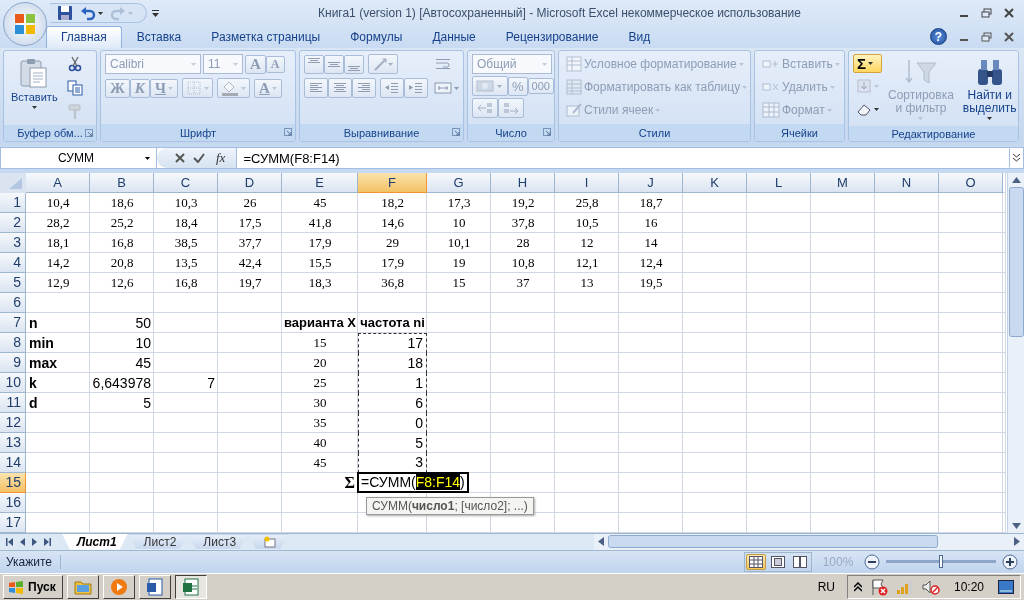 This screenshot has width=1024, height=600. I want to click on row-header: 2, so click(13, 222).